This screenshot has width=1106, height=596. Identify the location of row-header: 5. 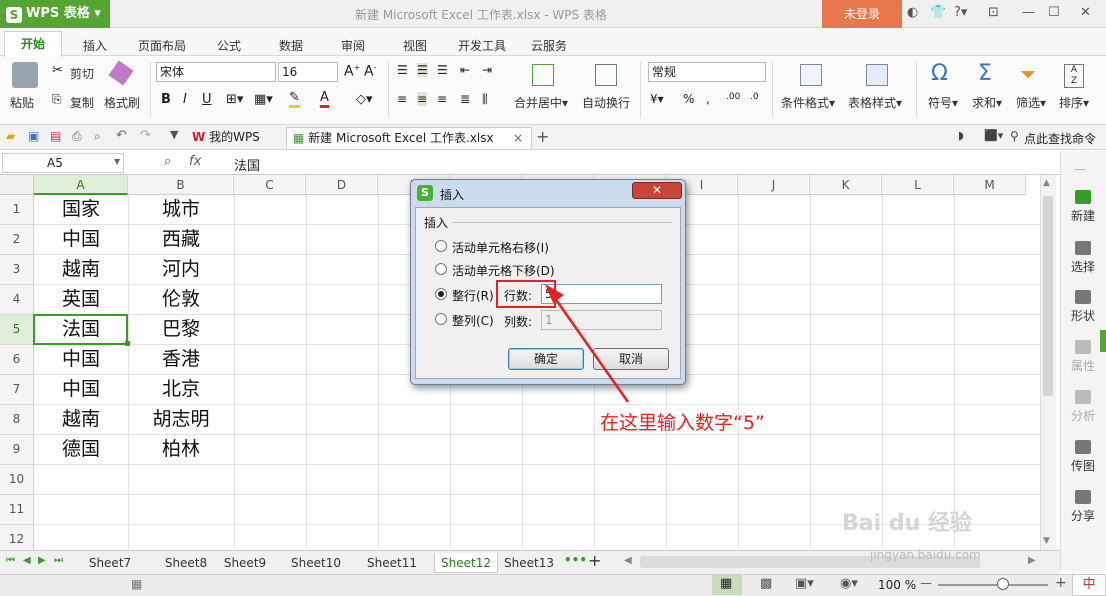
(17, 330).